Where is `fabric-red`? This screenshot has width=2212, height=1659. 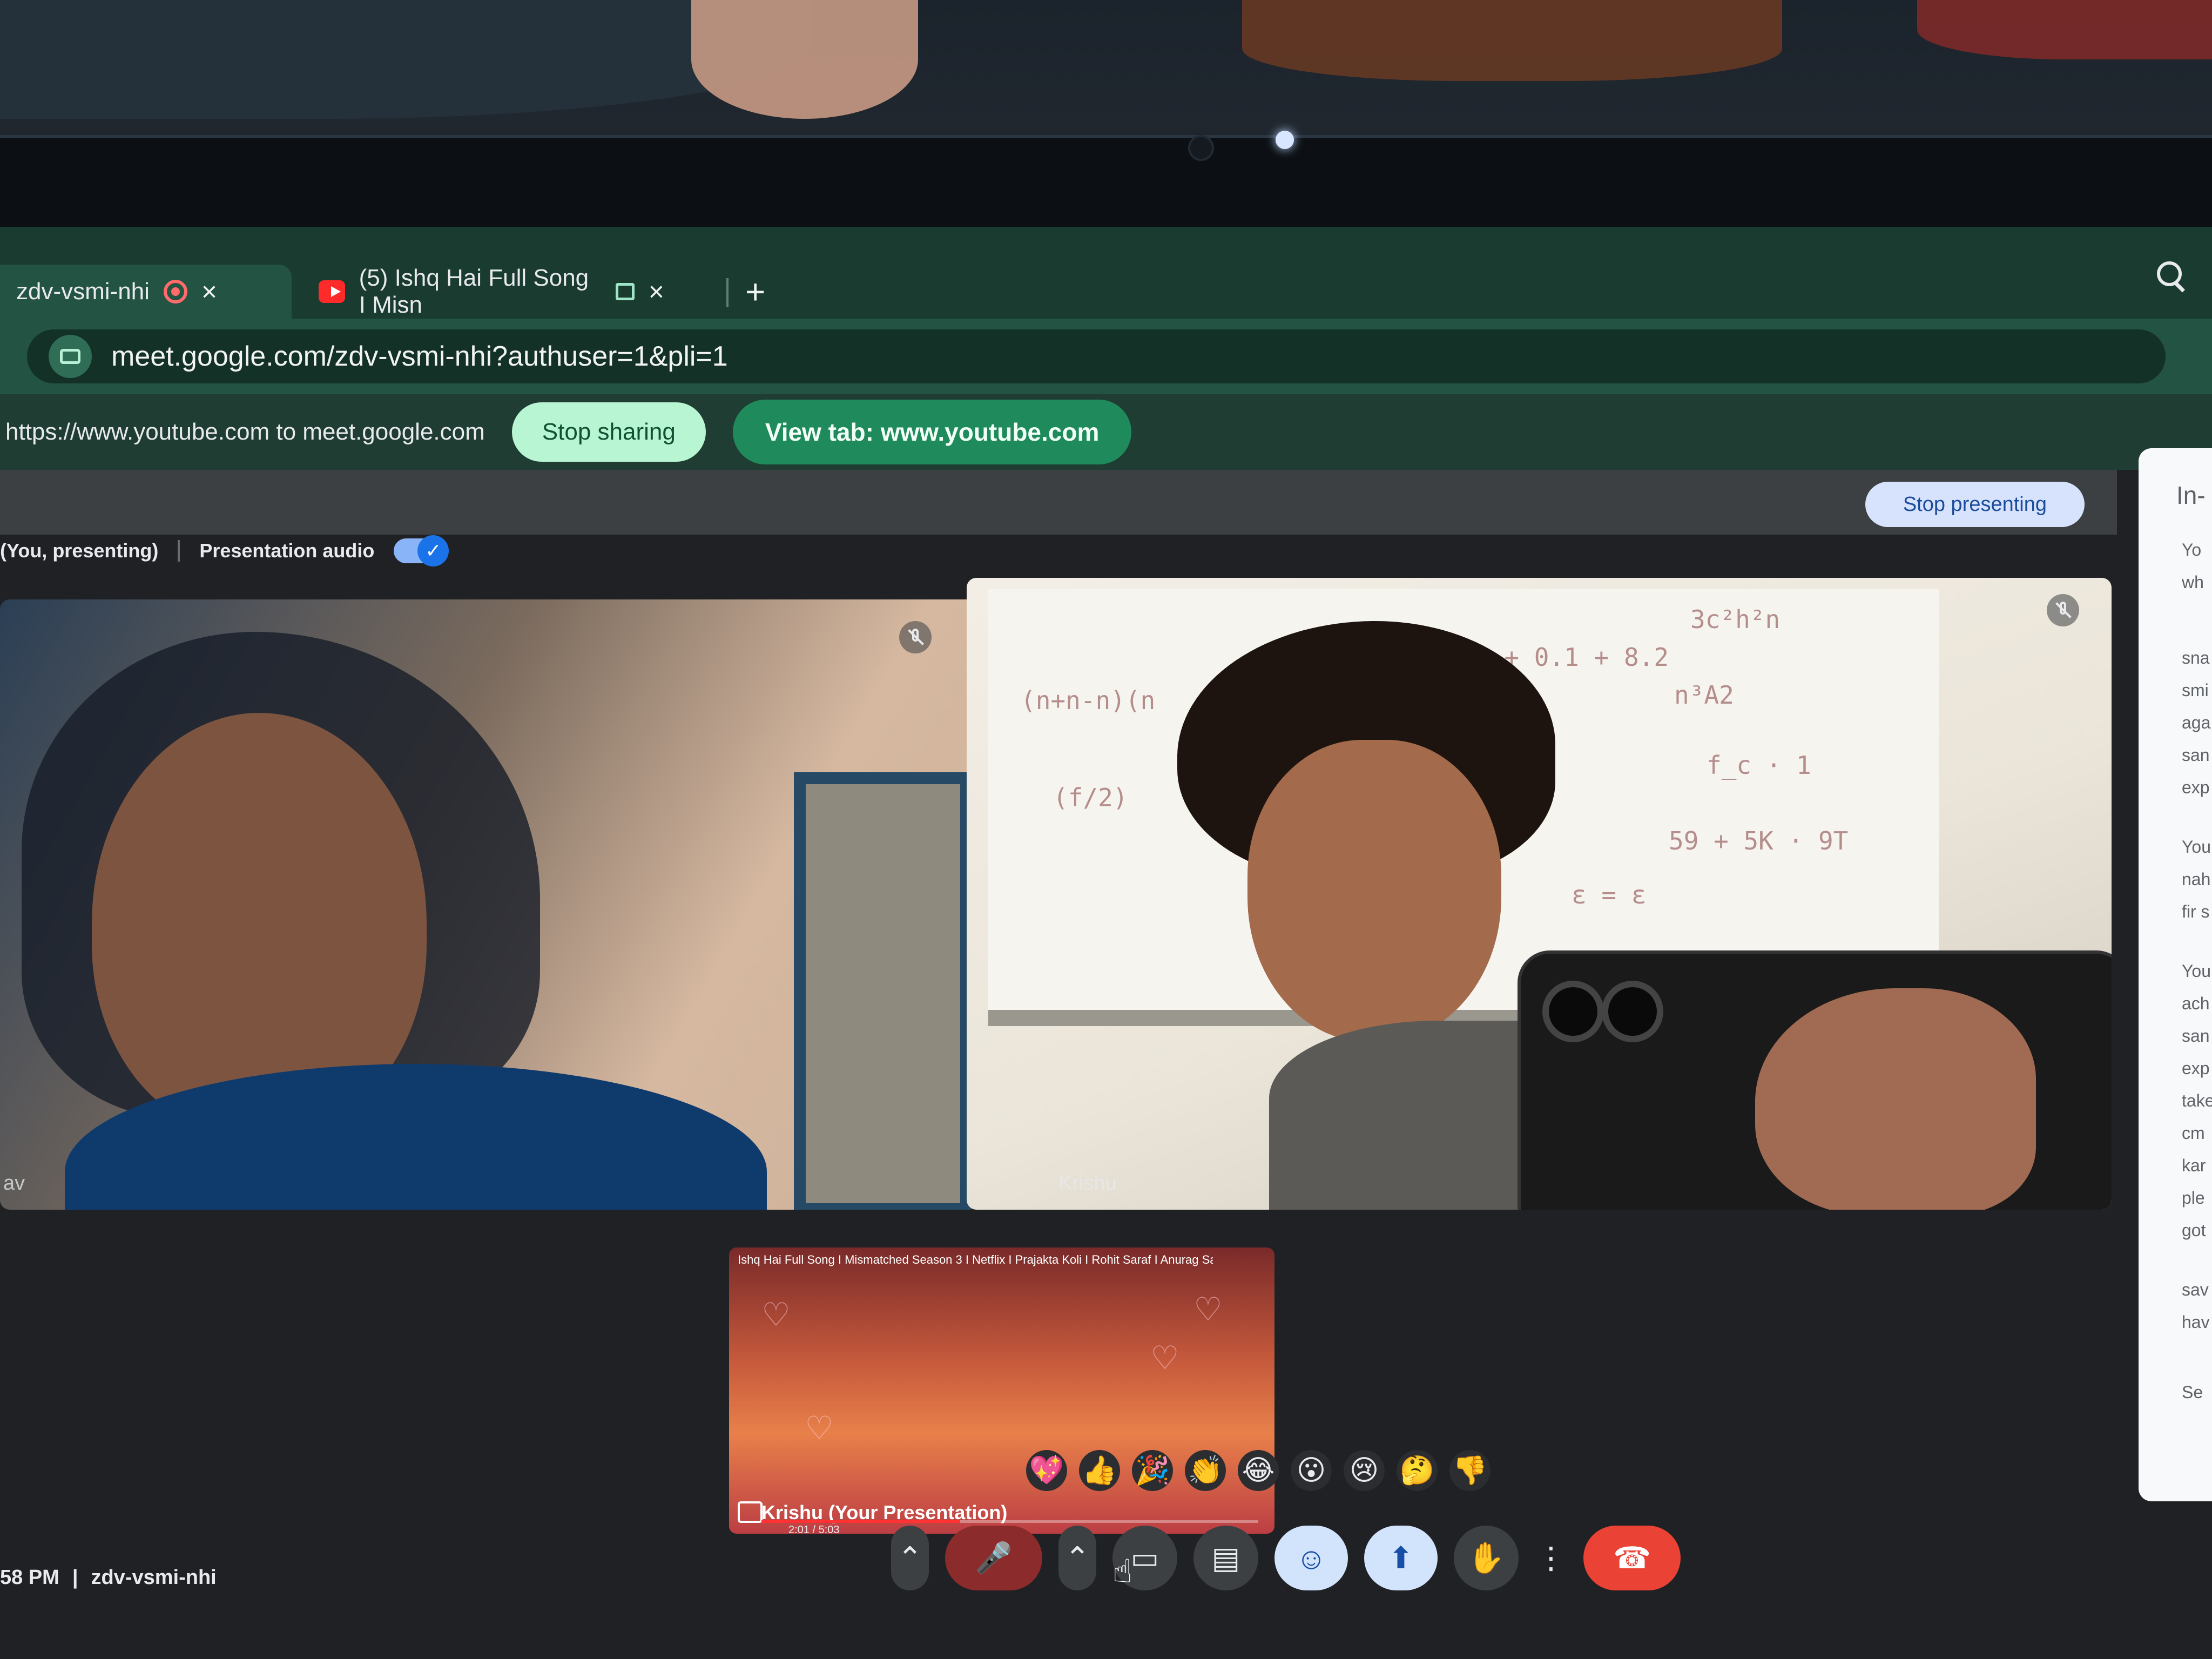 fabric-red is located at coordinates (2064, 29).